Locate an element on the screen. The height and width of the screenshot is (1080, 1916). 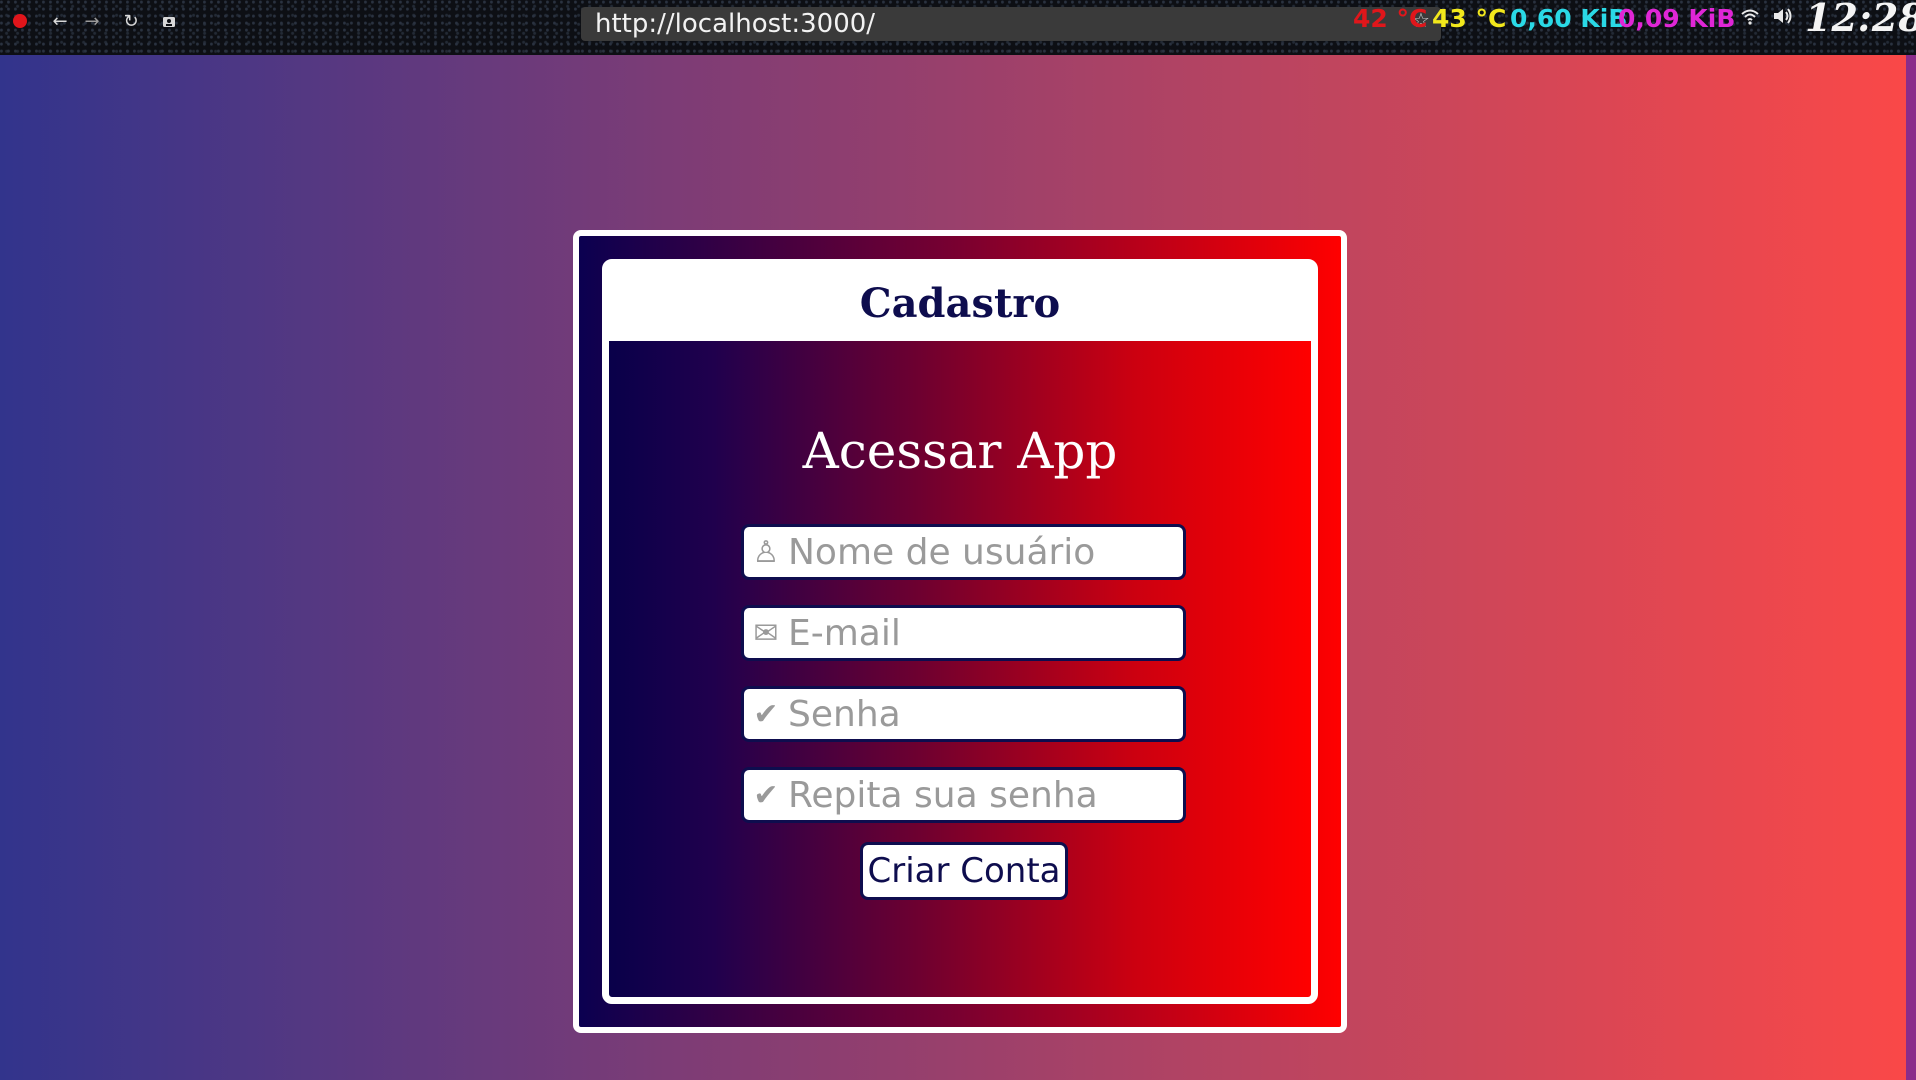
card-header: Cadastro is located at coordinates (960, 303).